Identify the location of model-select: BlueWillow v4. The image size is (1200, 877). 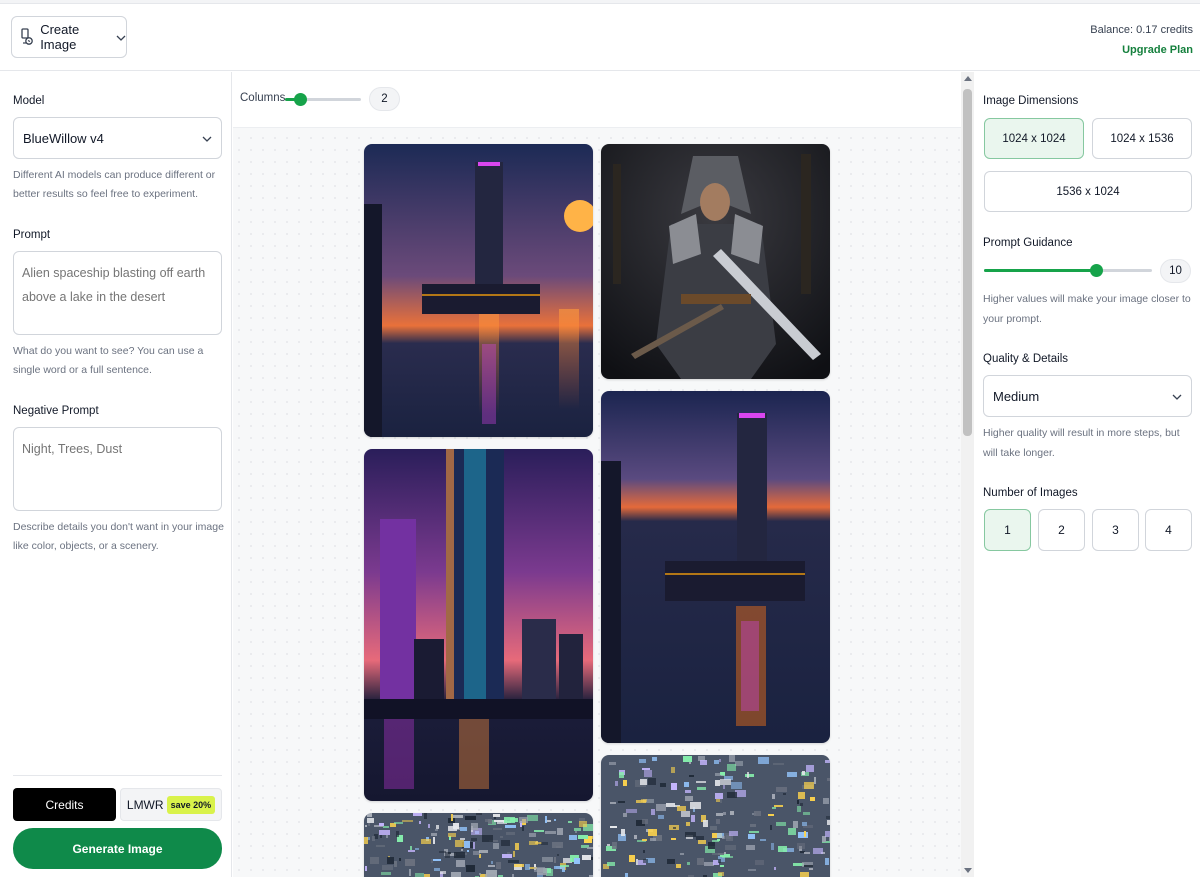
(117, 138).